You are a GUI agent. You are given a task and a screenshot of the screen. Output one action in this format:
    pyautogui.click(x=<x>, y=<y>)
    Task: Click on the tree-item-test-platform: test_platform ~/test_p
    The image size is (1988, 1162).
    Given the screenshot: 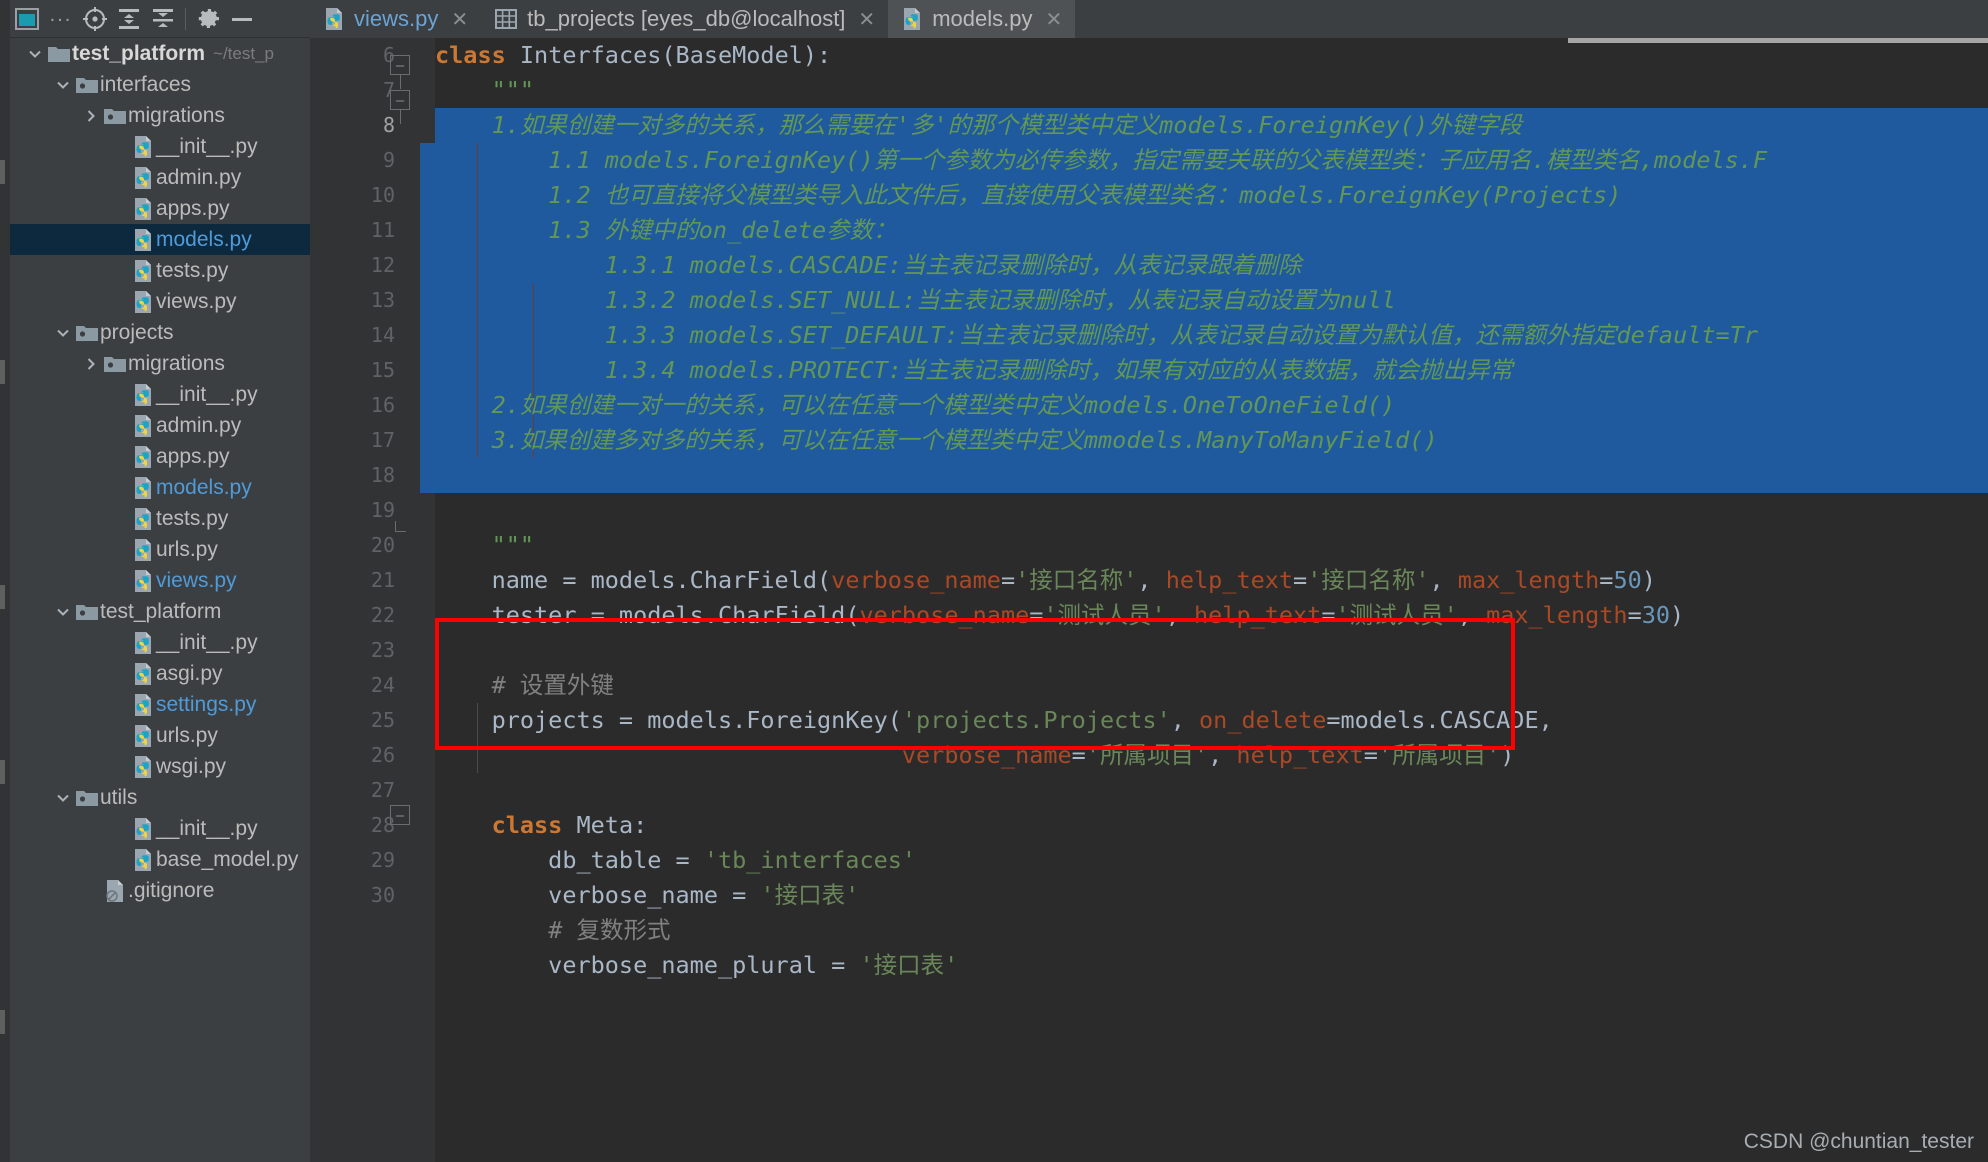 What is the action you would take?
    pyautogui.click(x=160, y=53)
    